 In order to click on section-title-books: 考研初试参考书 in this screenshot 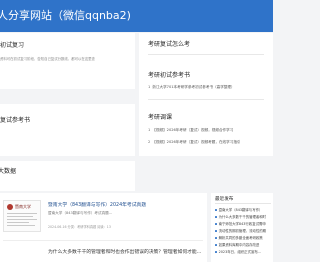, I will do `click(169, 74)`.